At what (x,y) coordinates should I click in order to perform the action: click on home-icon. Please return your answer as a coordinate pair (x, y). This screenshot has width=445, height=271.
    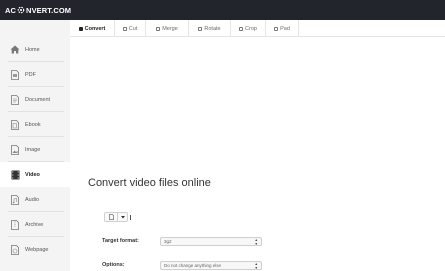
    Looking at the image, I should click on (15, 50).